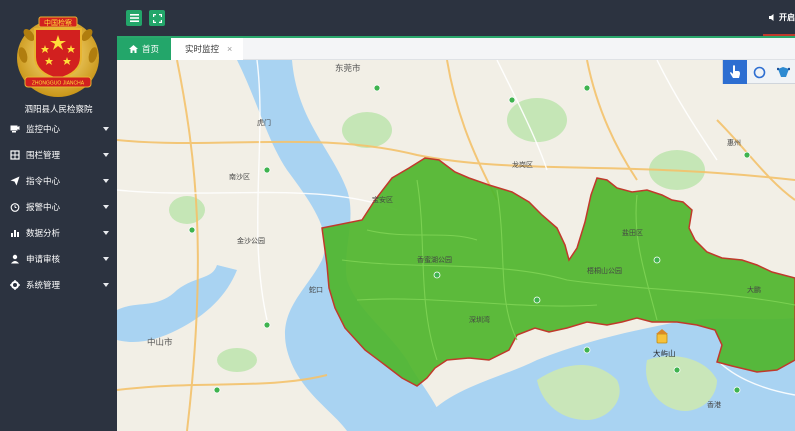 The width and height of the screenshot is (795, 431). What do you see at coordinates (754, 290) in the screenshot?
I see `map-label: 大鹏` at bounding box center [754, 290].